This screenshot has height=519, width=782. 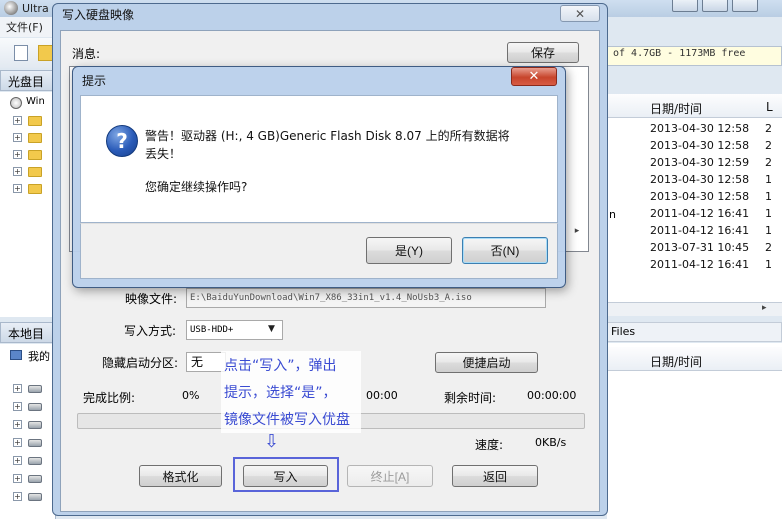 What do you see at coordinates (390, 476) in the screenshot?
I see `abort-button: 终止[A]` at bounding box center [390, 476].